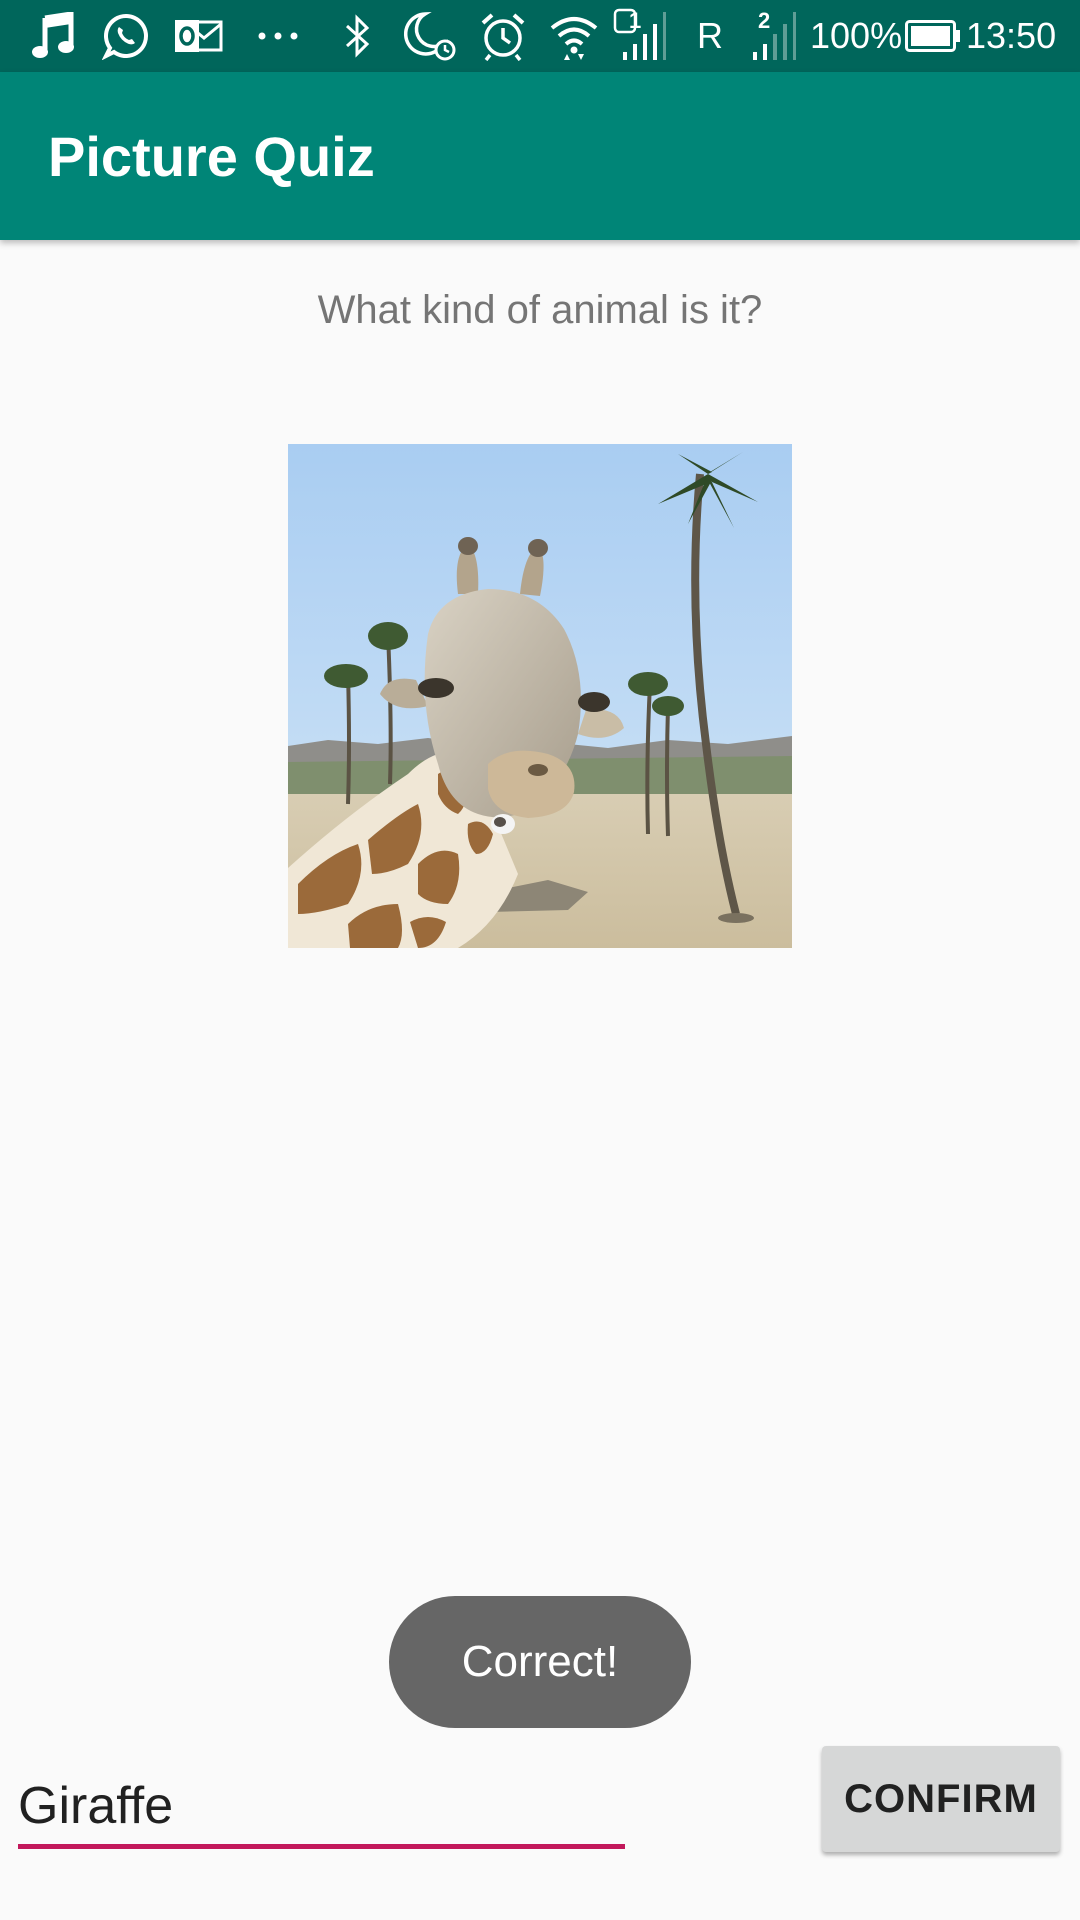  What do you see at coordinates (321, 1806) in the screenshot?
I see `answer-input` at bounding box center [321, 1806].